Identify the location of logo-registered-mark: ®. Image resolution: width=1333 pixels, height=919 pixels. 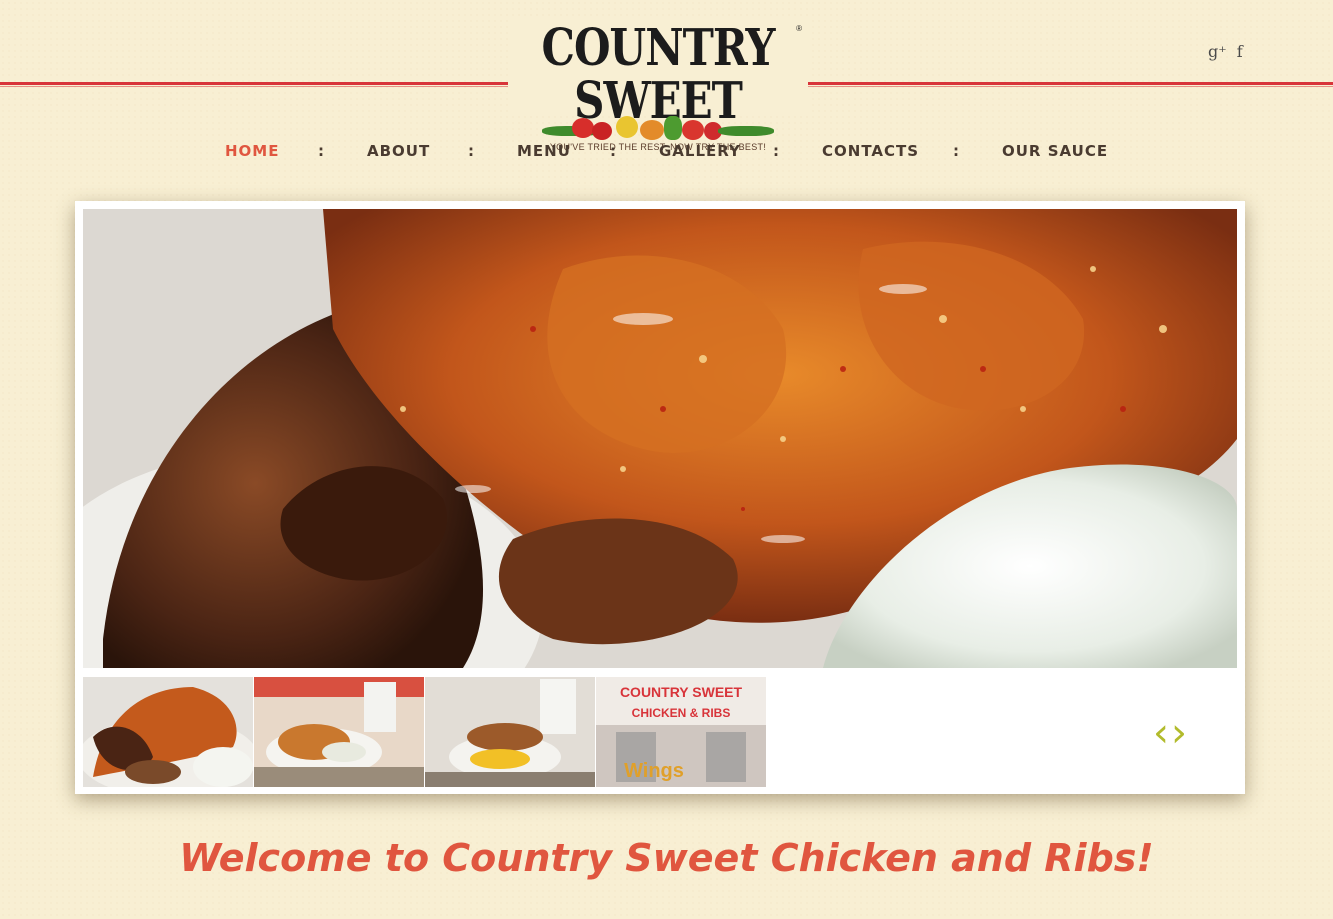
(799, 28).